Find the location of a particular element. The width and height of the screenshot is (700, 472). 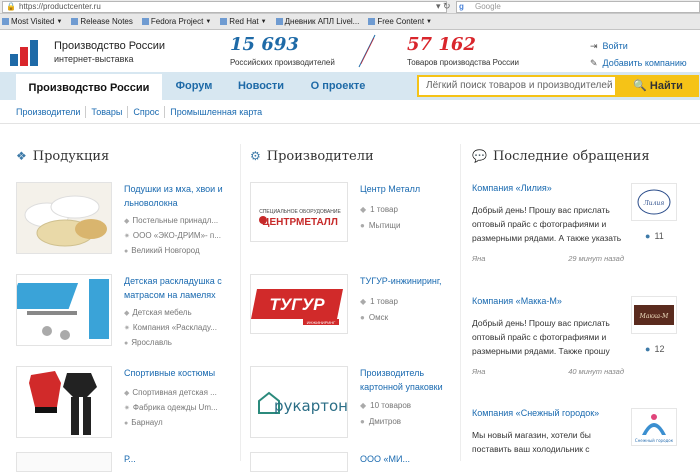

request-footer: Яна 29 минут назад is located at coordinates (548, 258).